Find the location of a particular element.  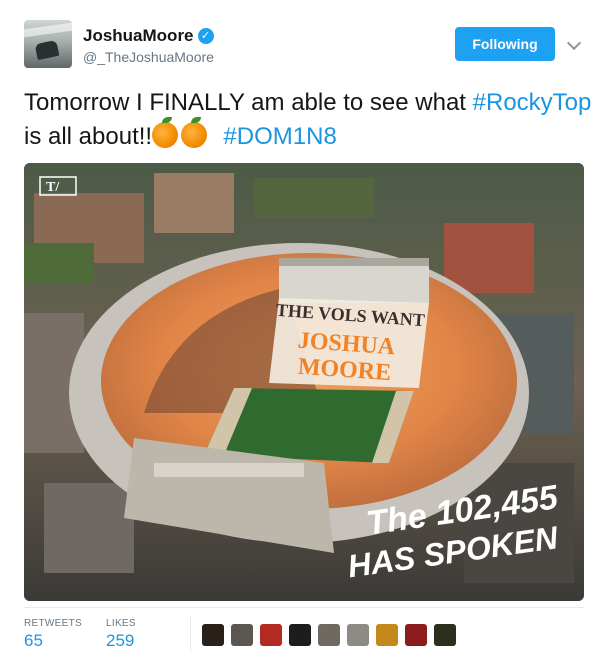

likes-stat: LIKES 259 is located at coordinates (121, 634).